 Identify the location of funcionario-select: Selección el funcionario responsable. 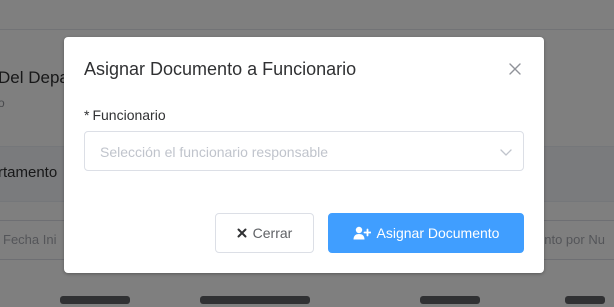
(304, 151).